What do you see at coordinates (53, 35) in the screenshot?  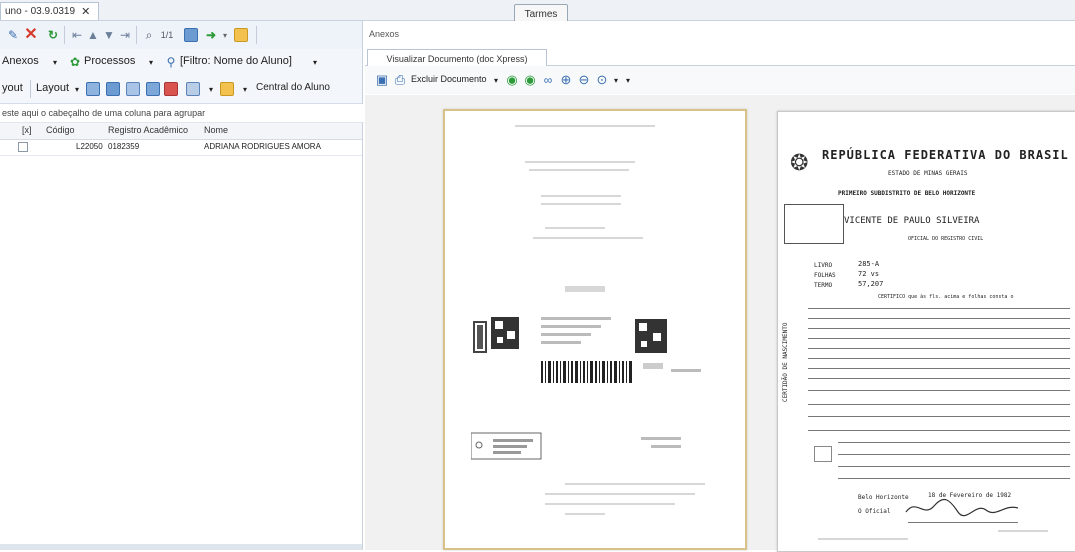 I see `refresh-icon: ↻` at bounding box center [53, 35].